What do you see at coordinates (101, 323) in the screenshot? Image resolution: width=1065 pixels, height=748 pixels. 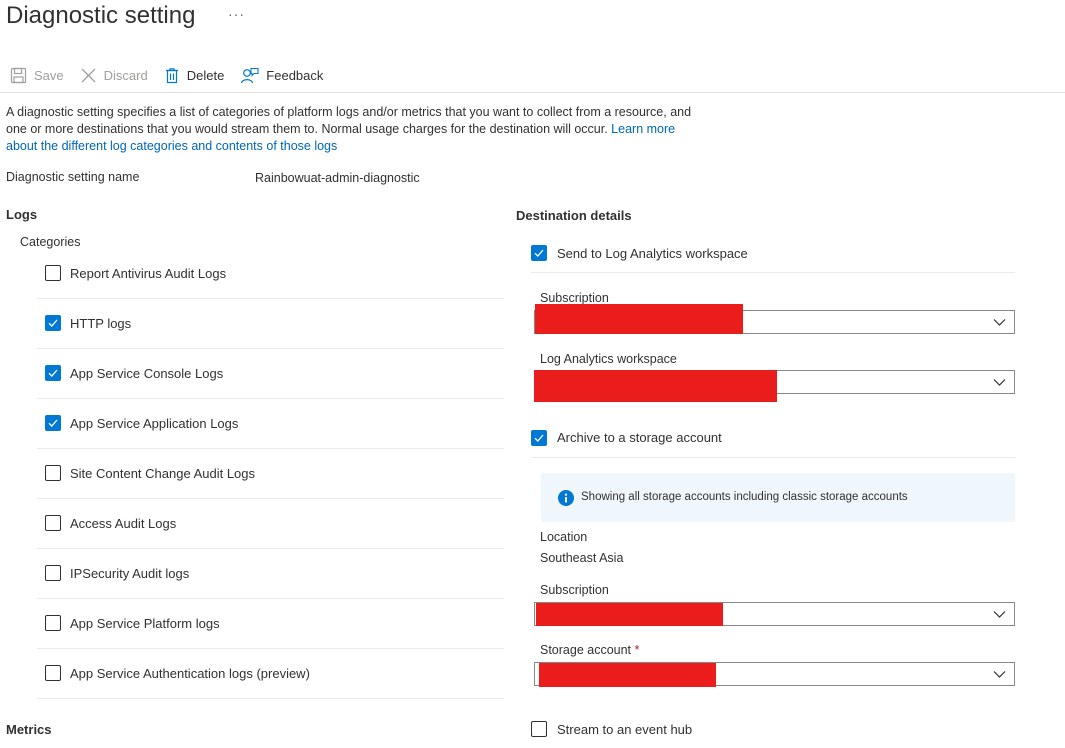 I see `category-label: HTTP logs` at bounding box center [101, 323].